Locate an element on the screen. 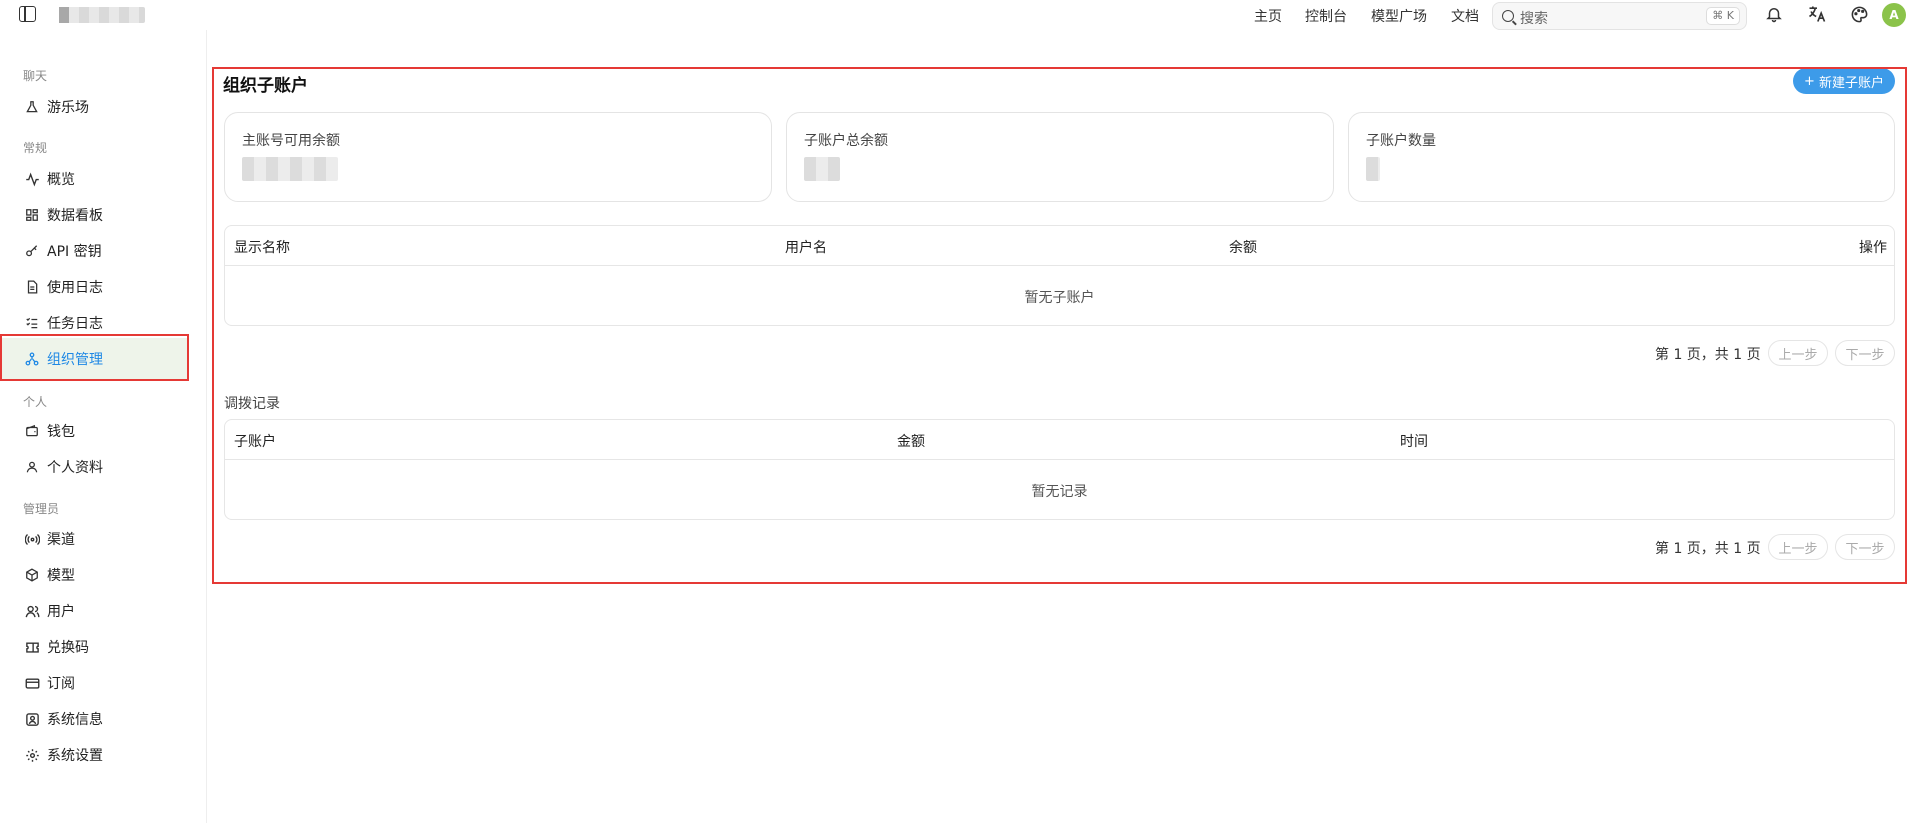  sidebar-item-system-settings: 系统设置 is located at coordinates (94, 755).